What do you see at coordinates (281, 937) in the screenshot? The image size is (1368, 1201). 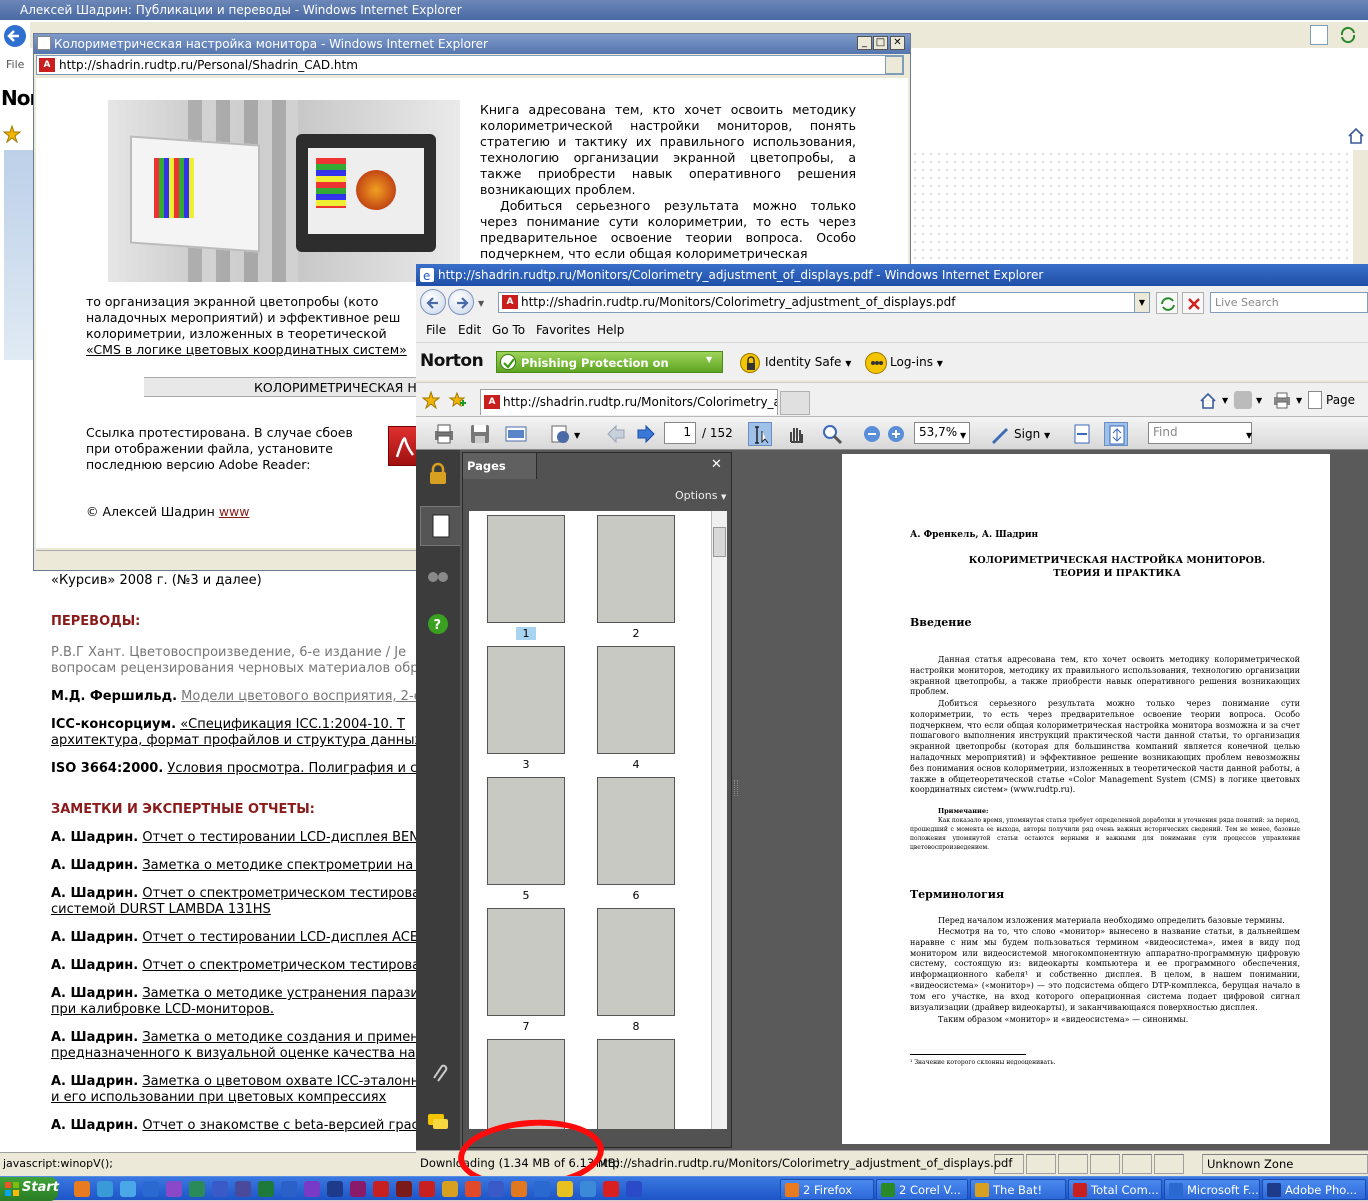 I see `publication-link: Отчет о тестировании LCD-дисплея ACEI` at bounding box center [281, 937].